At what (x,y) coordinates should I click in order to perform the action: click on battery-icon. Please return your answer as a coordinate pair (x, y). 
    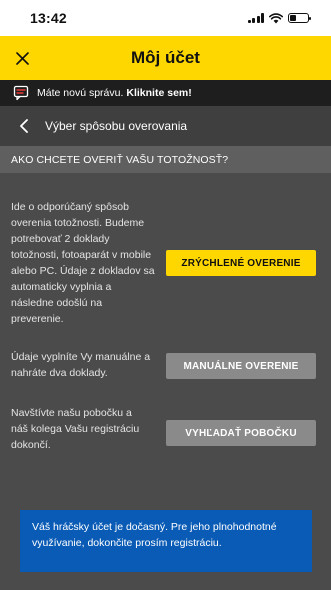
    Looking at the image, I should click on (299, 18).